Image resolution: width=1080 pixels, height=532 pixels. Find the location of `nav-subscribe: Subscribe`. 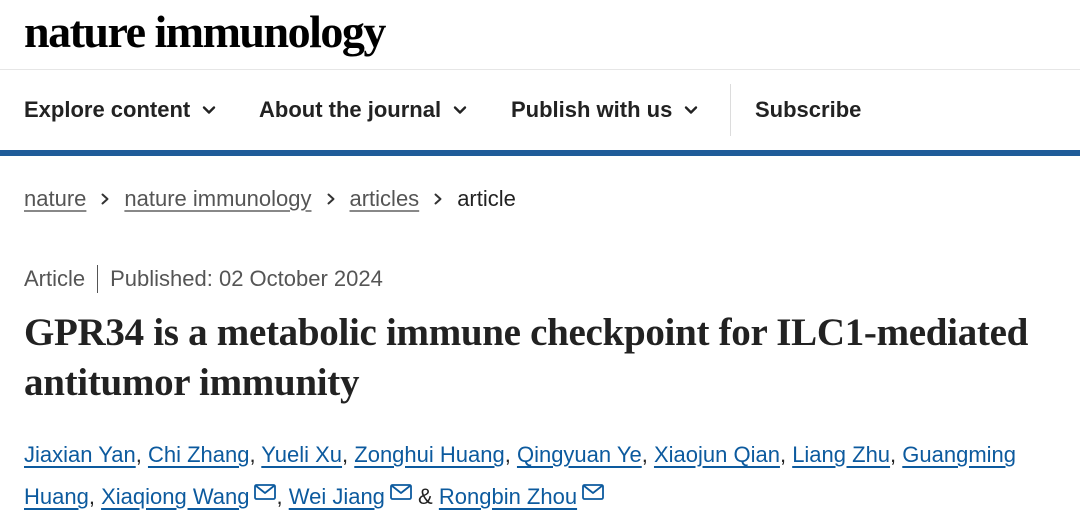

nav-subscribe: Subscribe is located at coordinates (808, 110).